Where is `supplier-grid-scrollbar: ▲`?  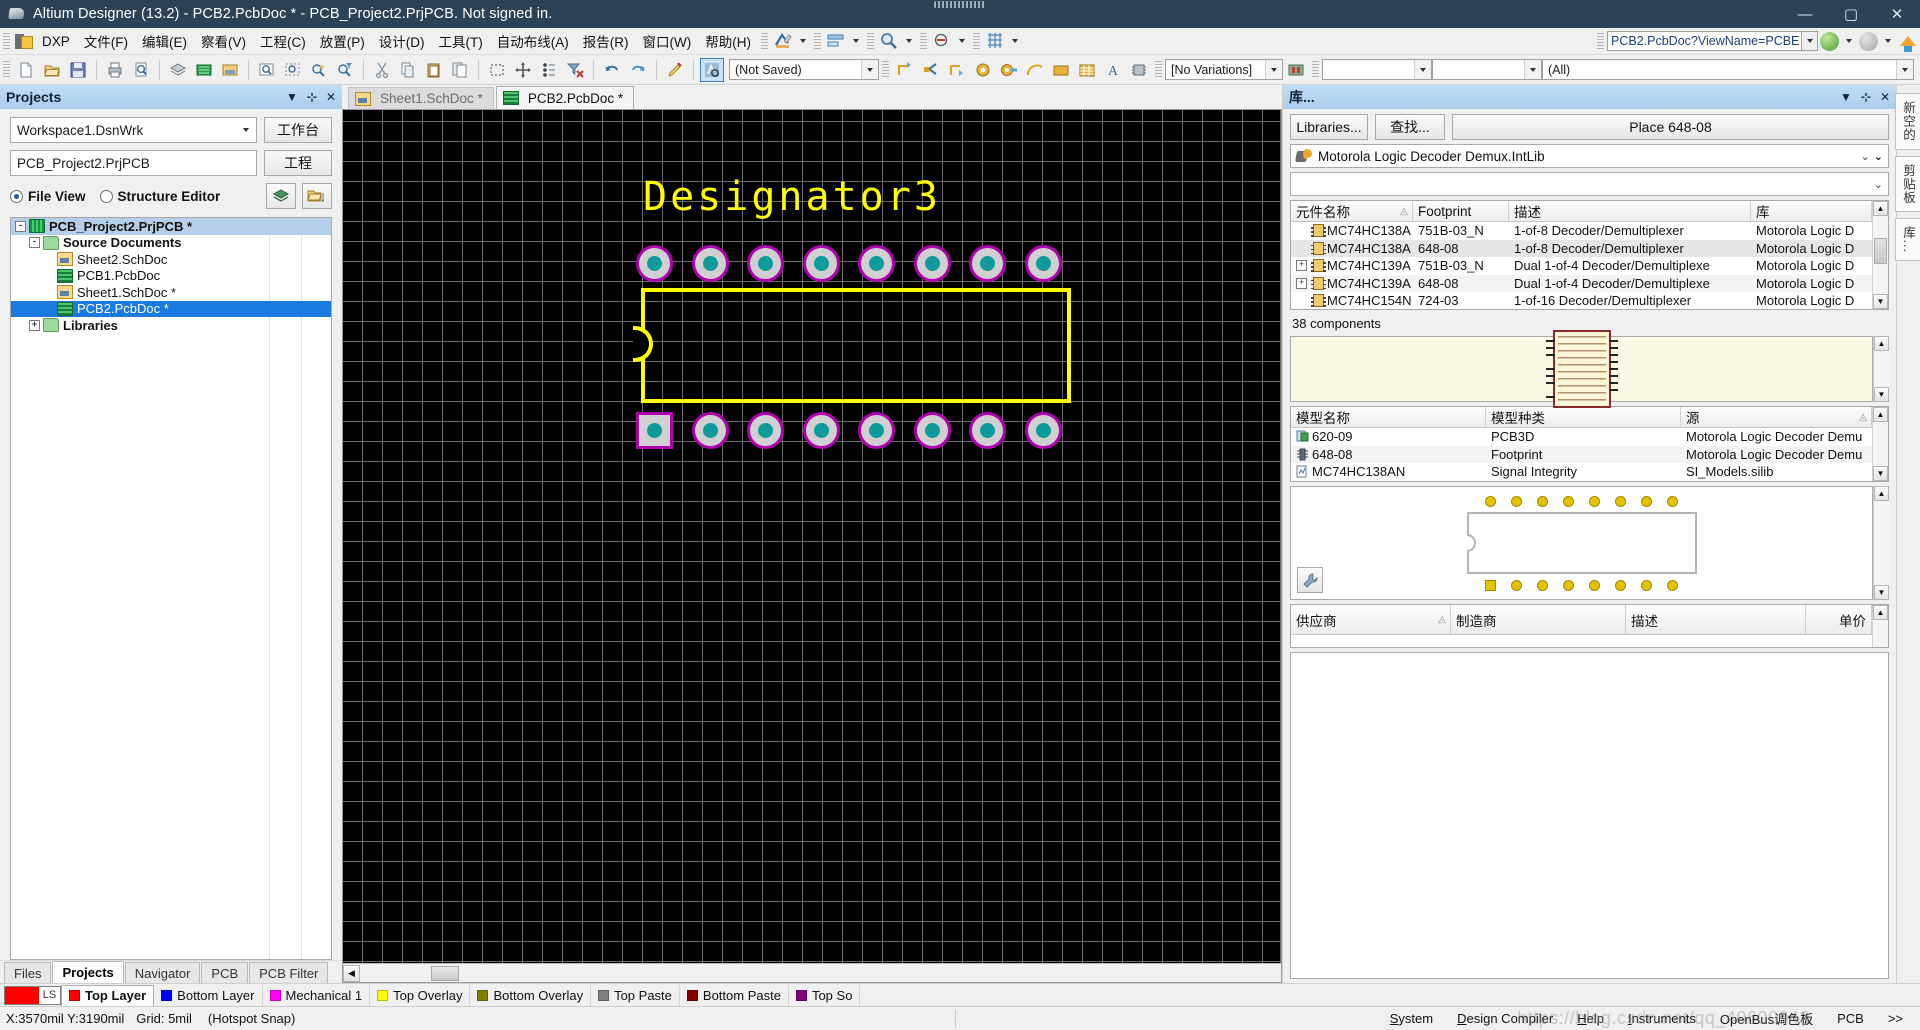
supplier-grid-scrollbar: ▲ is located at coordinates (1880, 626).